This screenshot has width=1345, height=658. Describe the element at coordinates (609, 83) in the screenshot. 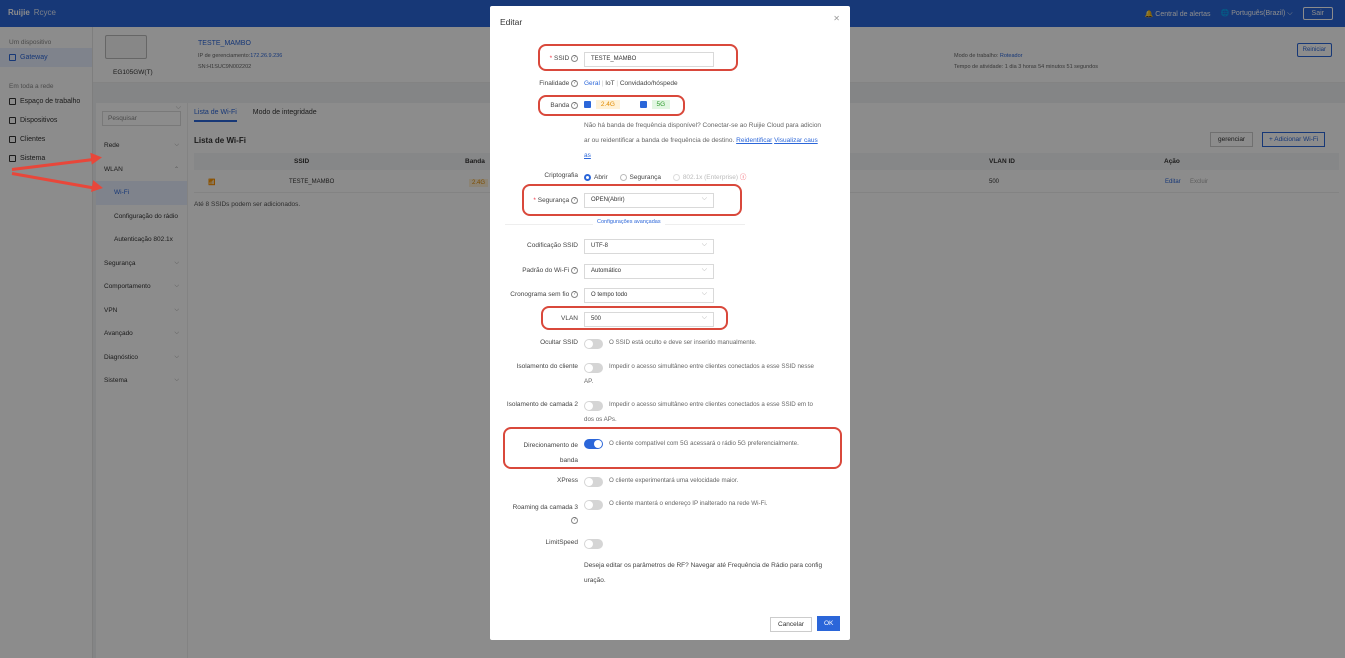

I see `purpose-iot: IoT` at that location.